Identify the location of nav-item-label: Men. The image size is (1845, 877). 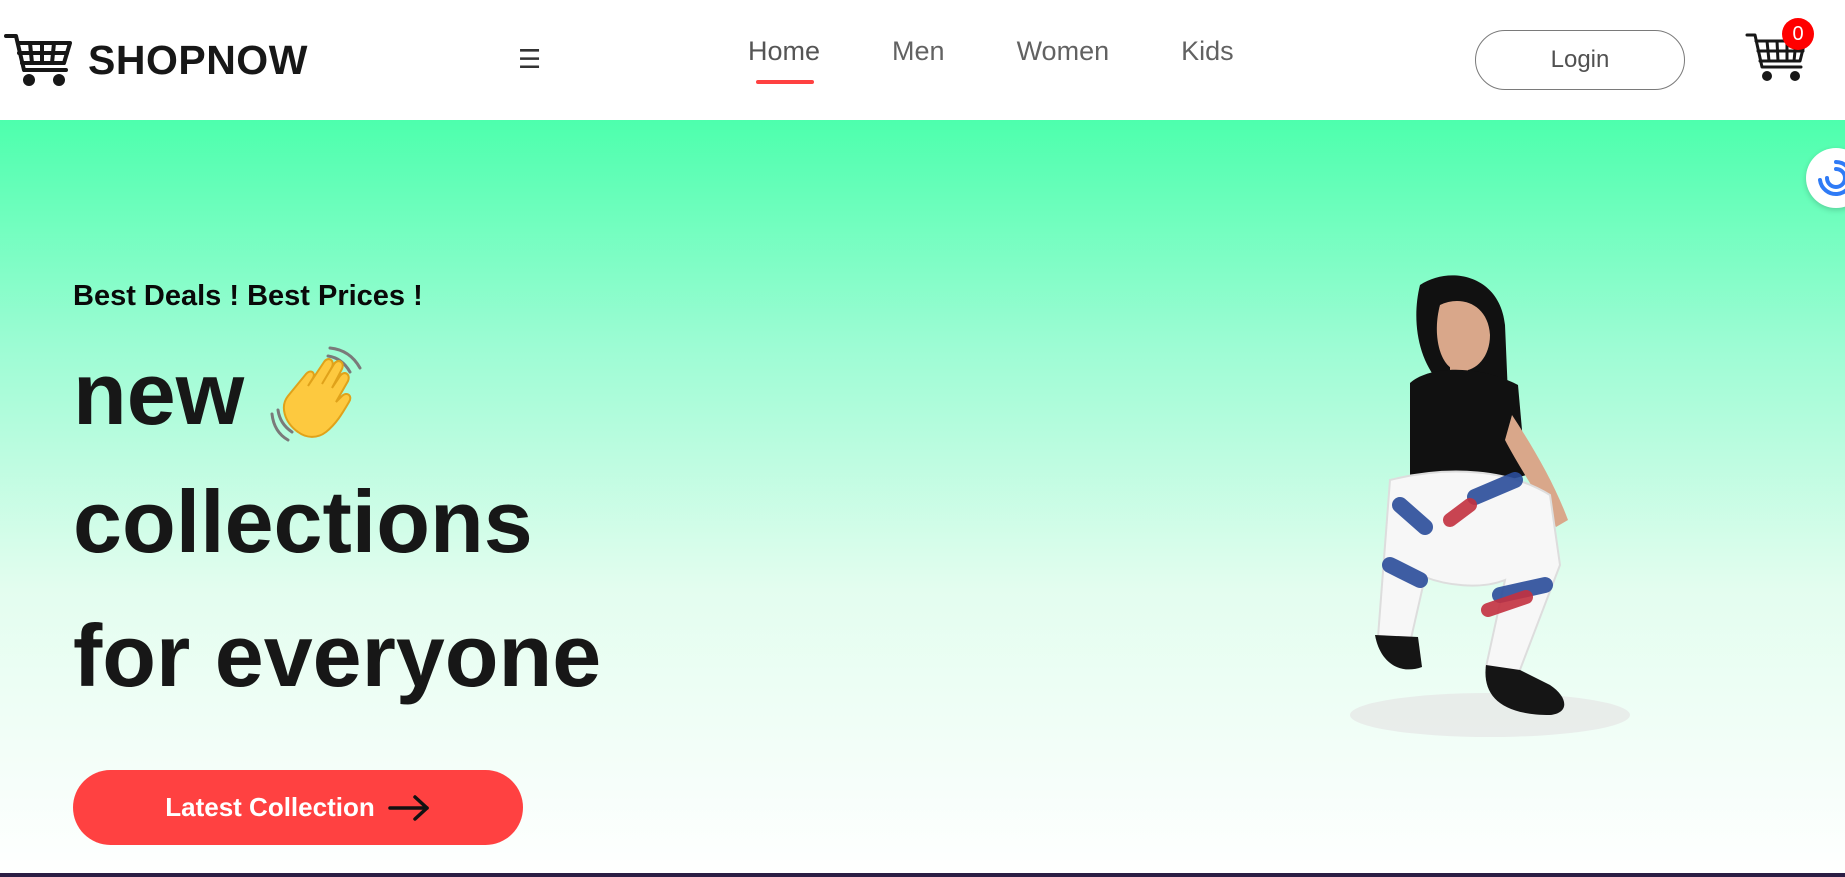
(918, 51).